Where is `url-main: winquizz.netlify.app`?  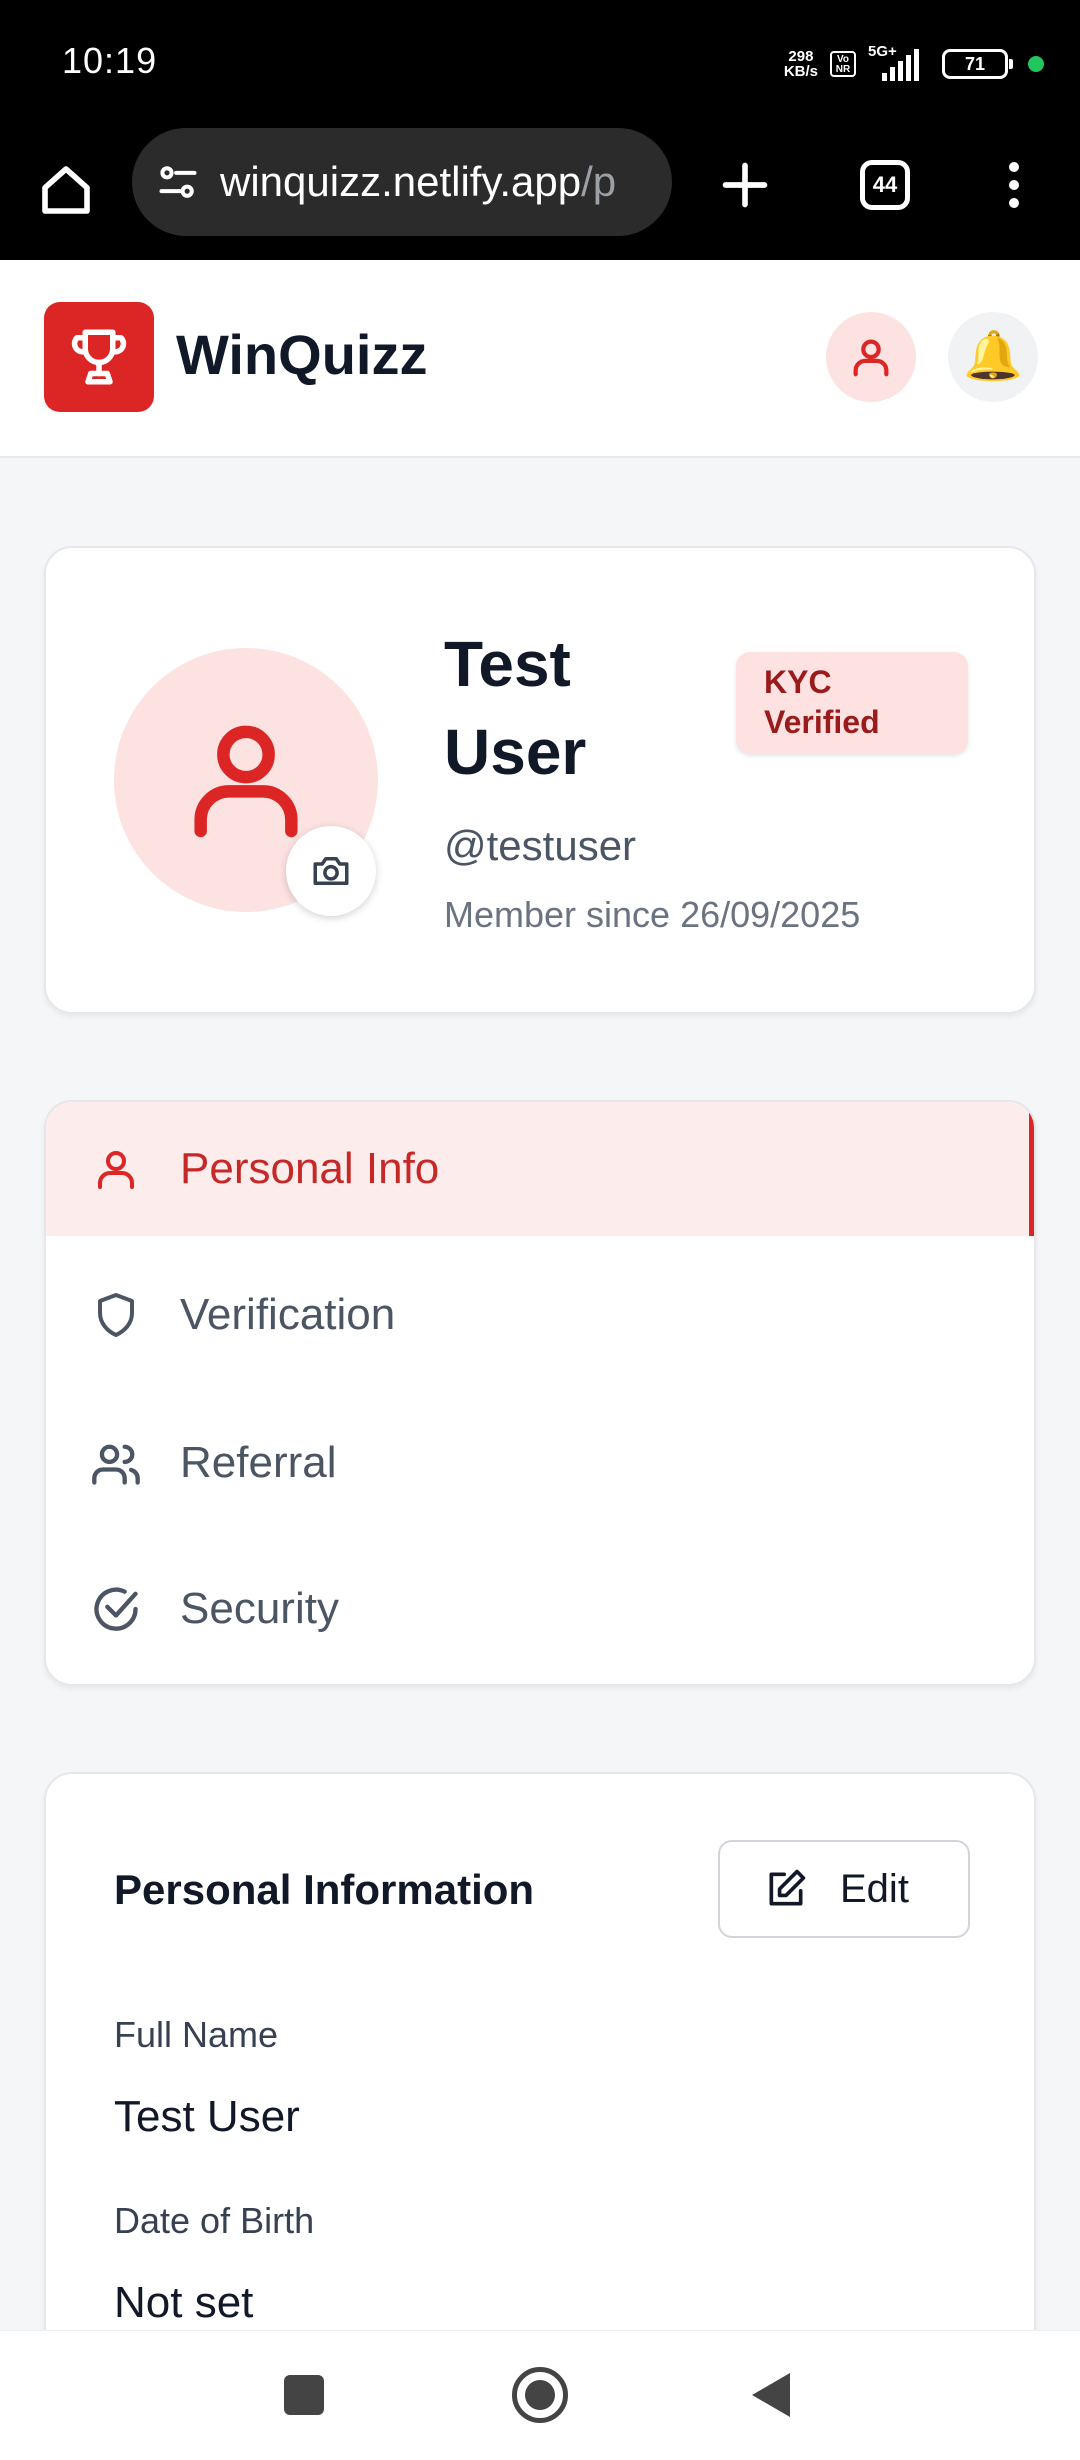
url-main: winquizz.netlify.app is located at coordinates (401, 181).